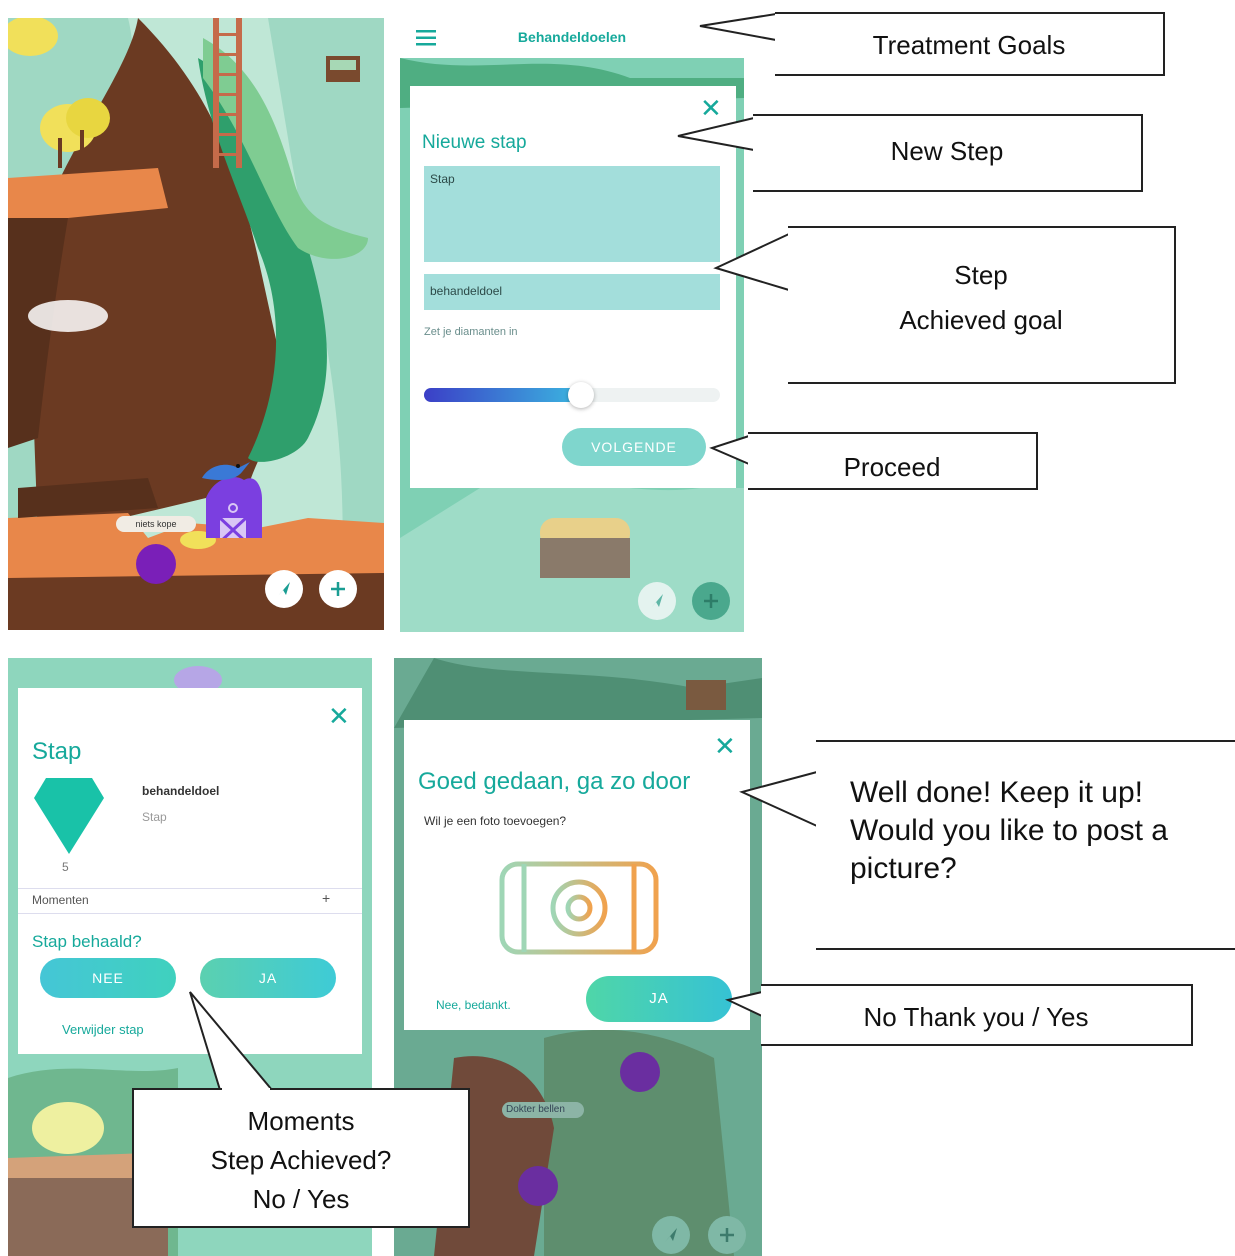 This screenshot has height=1256, width=1235. I want to click on callout-no-thank-yes: No Thank you / Yes, so click(977, 1015).